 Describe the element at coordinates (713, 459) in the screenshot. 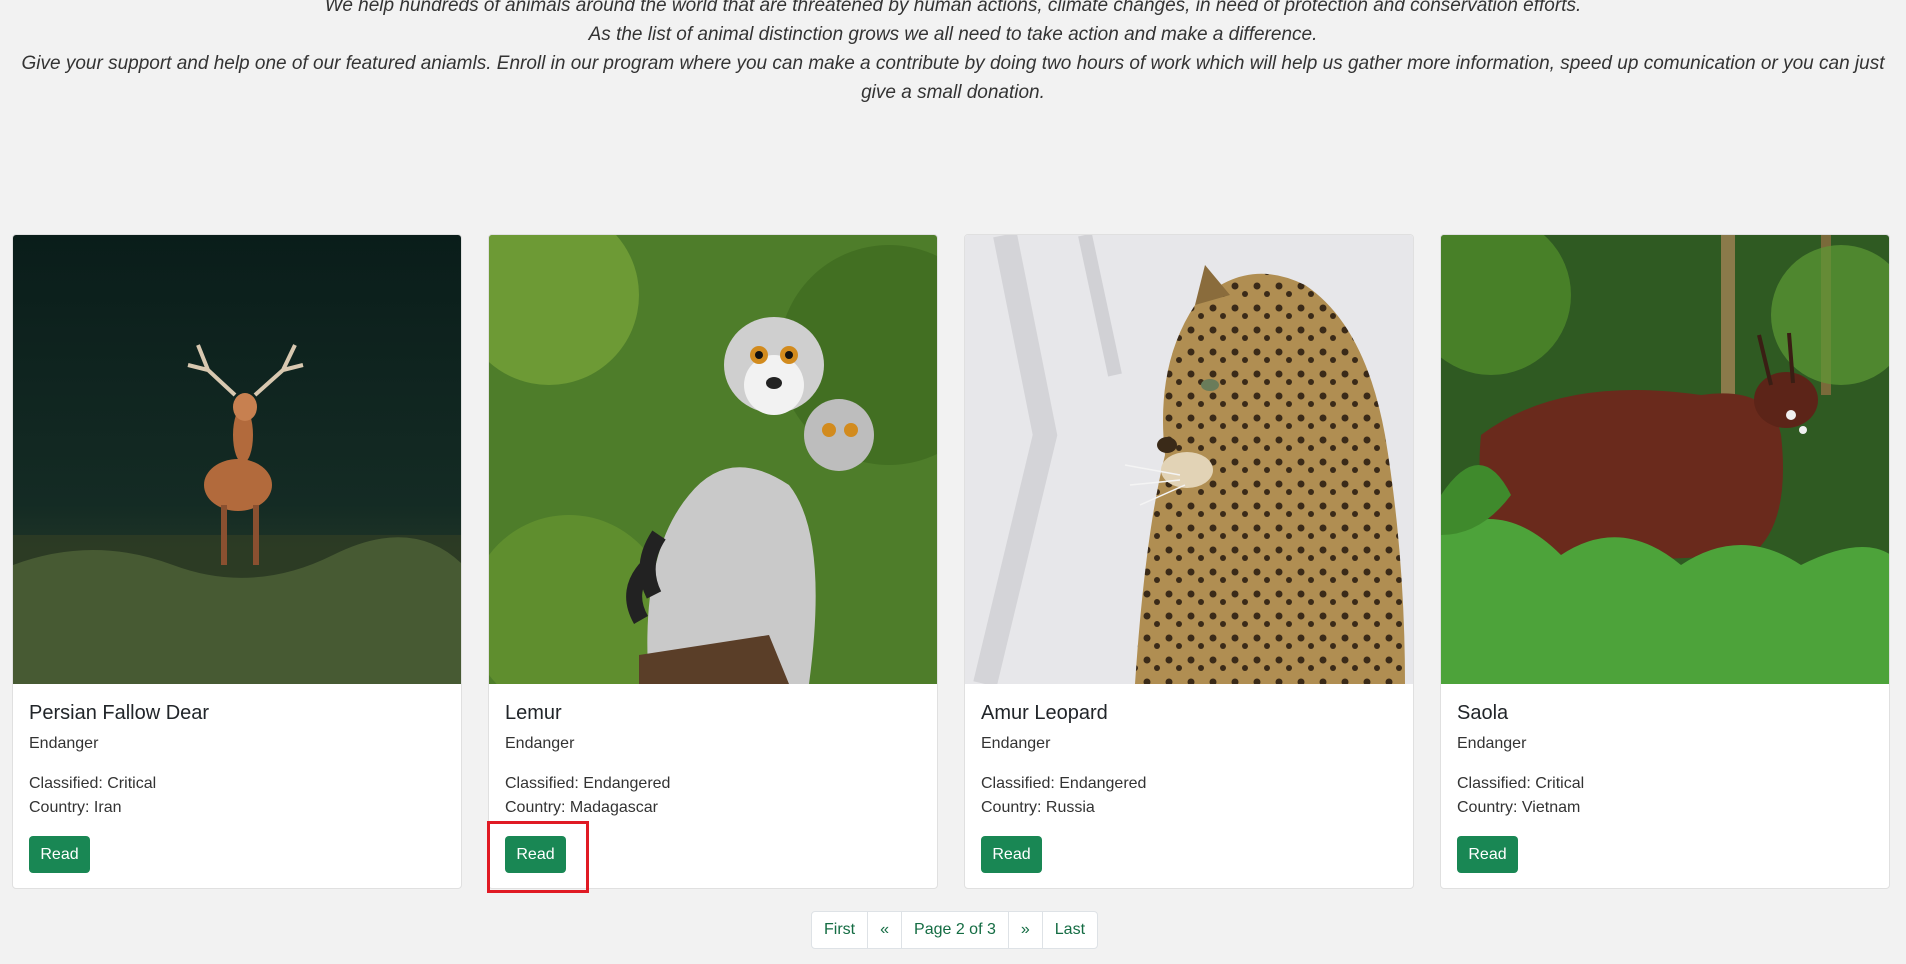

I see `lemur-image` at that location.